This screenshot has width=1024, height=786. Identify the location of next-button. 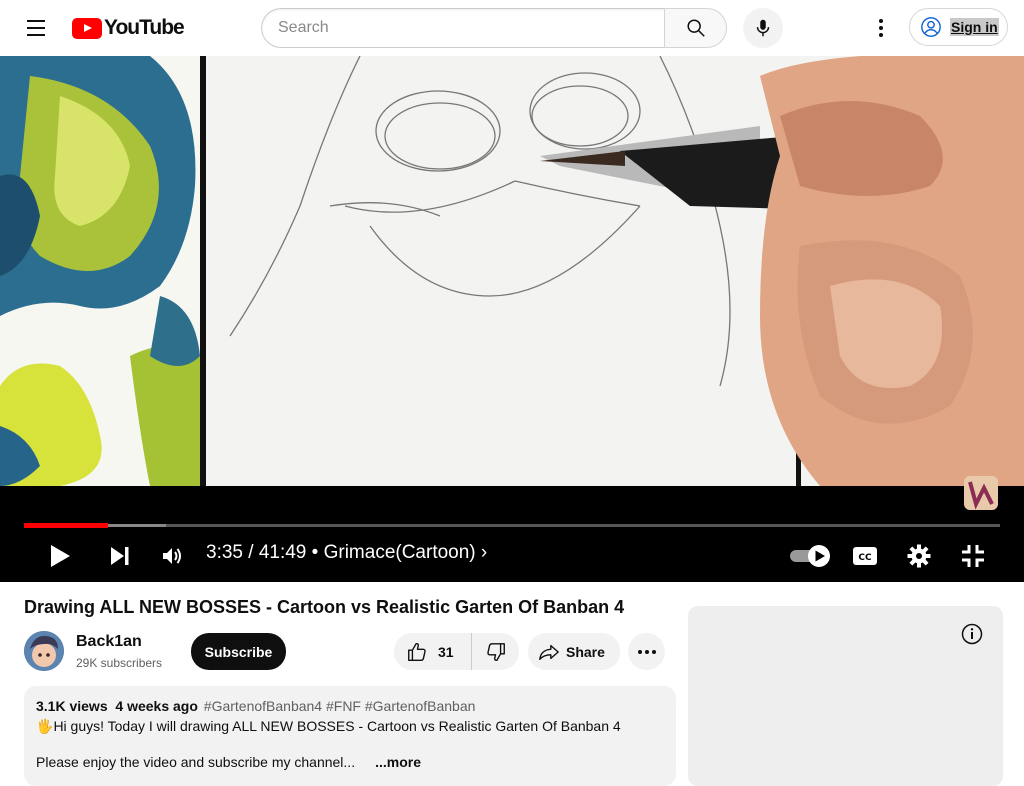
(120, 556).